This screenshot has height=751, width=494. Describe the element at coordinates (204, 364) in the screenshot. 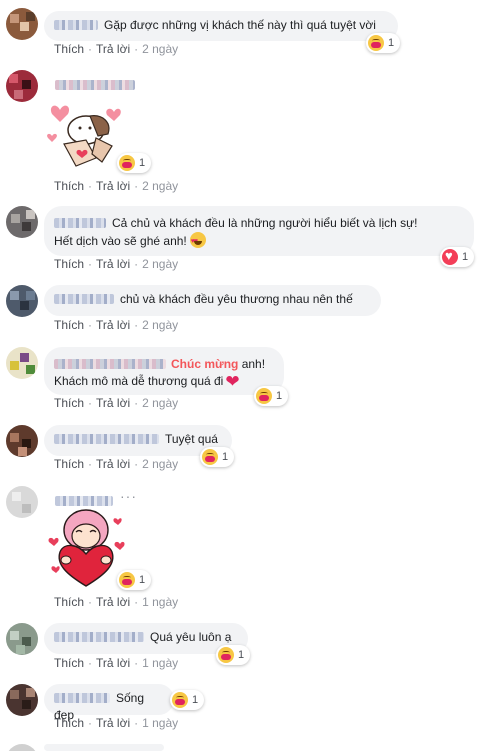

I see `mention-link: Chúc mừng` at that location.